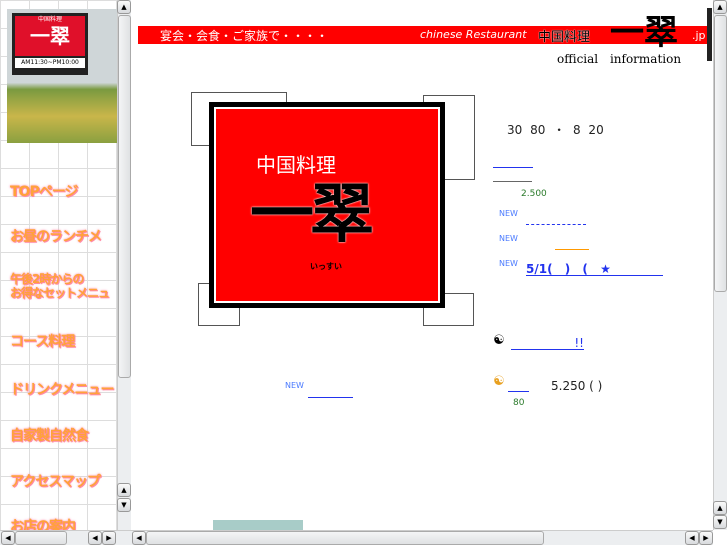 This screenshot has height=545, width=727. Describe the element at coordinates (594, 269) in the screenshot. I see `news-link-may1: 5/1( ) ( ★` at that location.